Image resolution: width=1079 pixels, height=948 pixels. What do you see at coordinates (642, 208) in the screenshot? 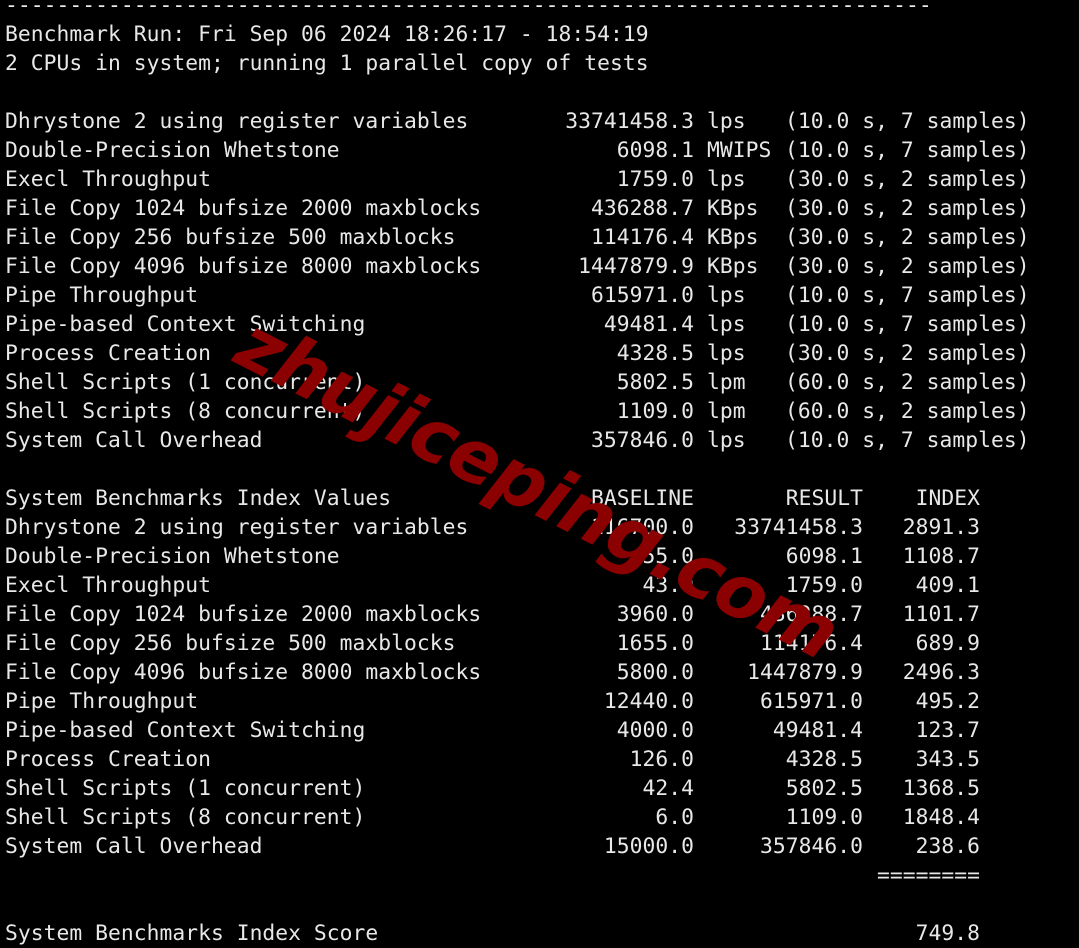
I see `test-value: 436288.7` at bounding box center [642, 208].